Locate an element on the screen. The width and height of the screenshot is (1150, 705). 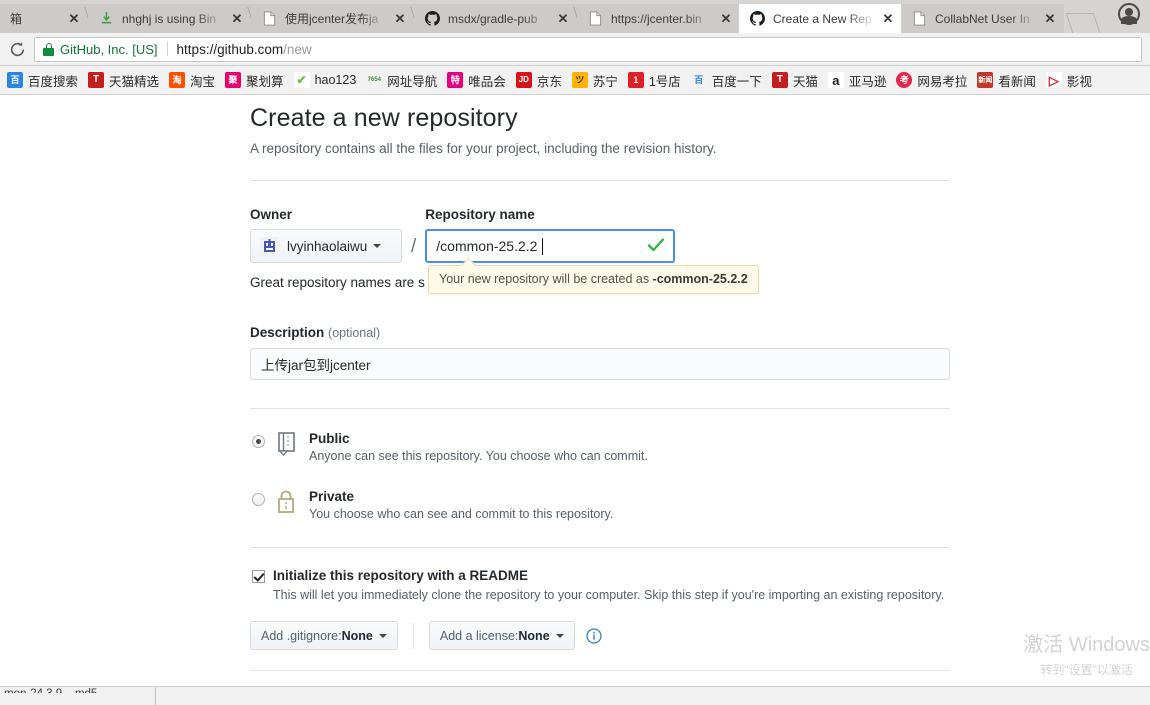
bookmark-item: 淘淘宝 is located at coordinates (192, 80).